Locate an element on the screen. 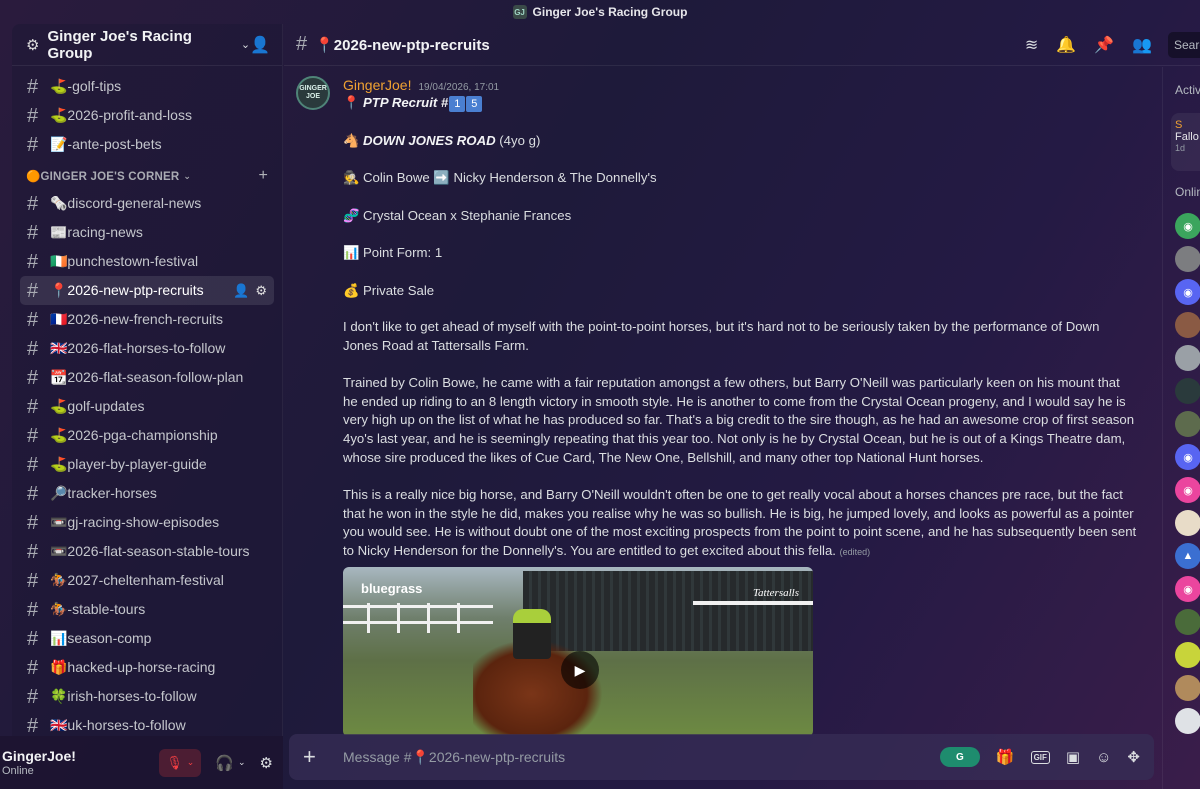 Image resolution: width=1200 pixels, height=789 pixels. video-attachment: bluegrass Tattersalls ▶ is located at coordinates (578, 651).